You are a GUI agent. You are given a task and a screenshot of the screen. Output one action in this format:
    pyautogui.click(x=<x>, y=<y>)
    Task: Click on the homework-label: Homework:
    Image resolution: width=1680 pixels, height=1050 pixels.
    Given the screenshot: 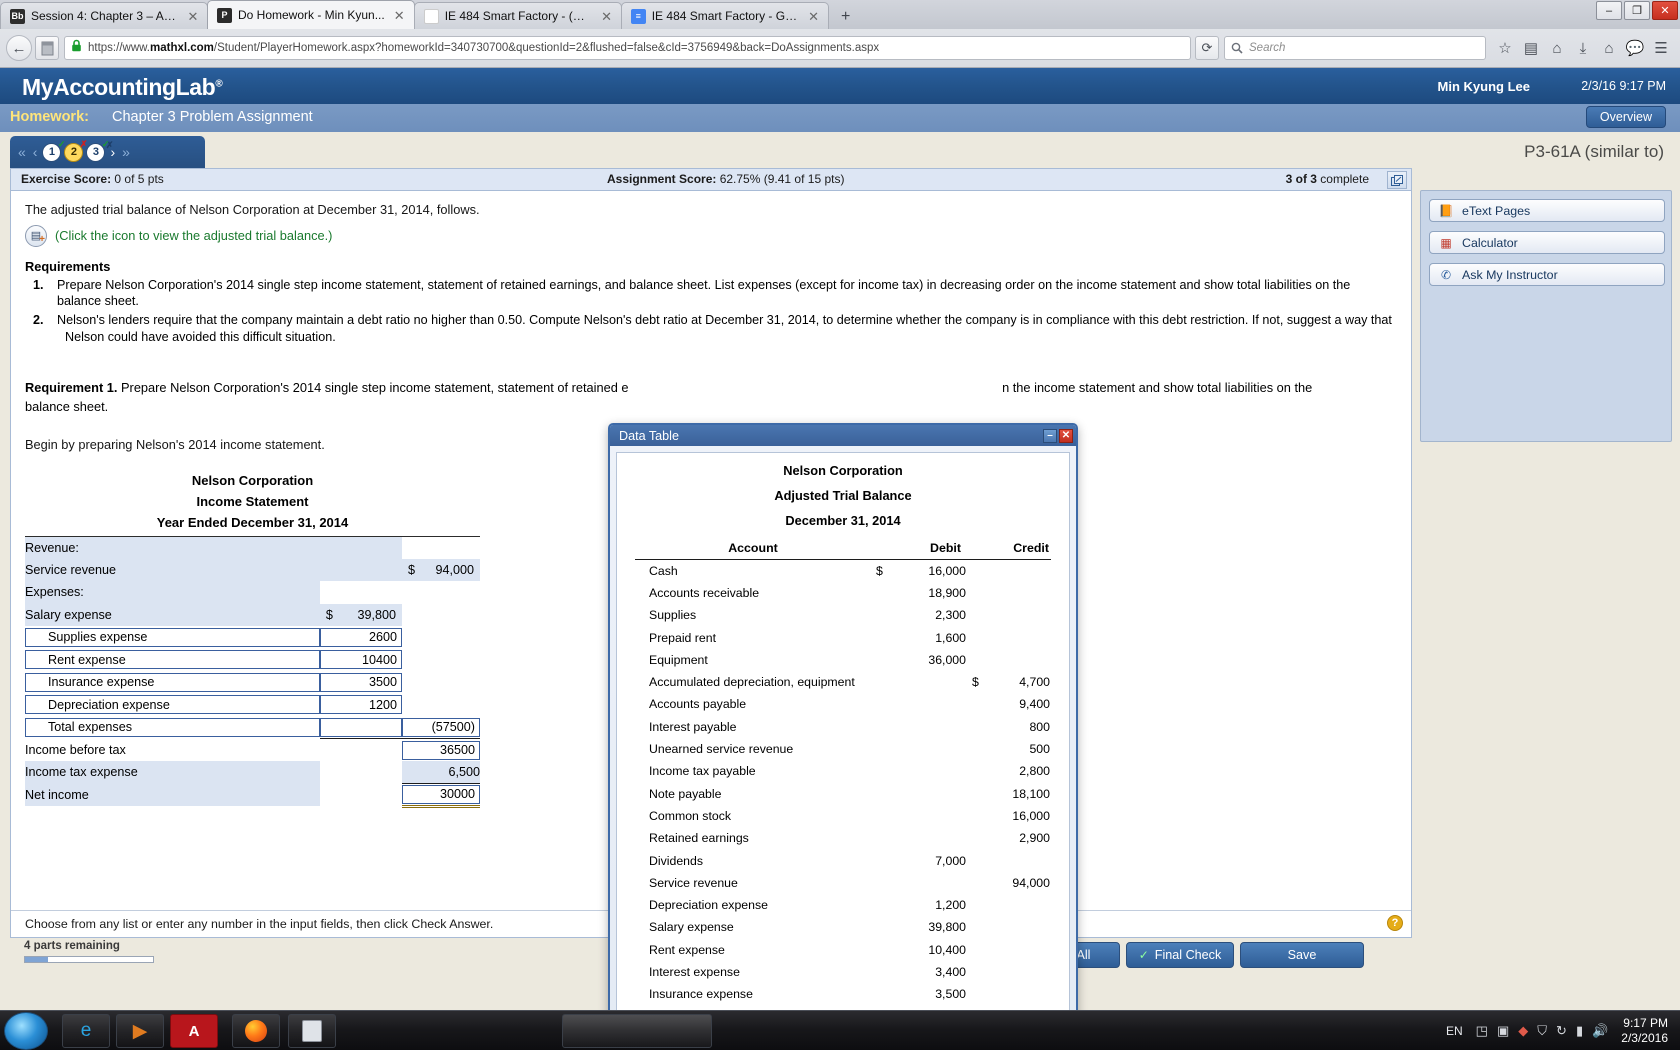 What is the action you would take?
    pyautogui.click(x=49, y=117)
    